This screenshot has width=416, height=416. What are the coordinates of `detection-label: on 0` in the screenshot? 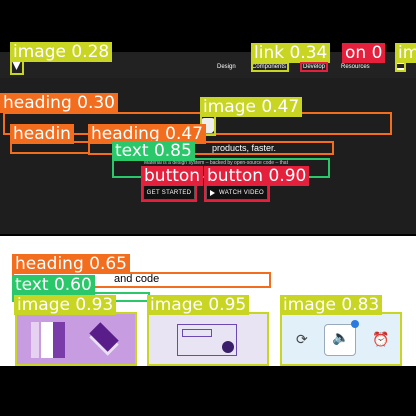 It's located at (364, 53).